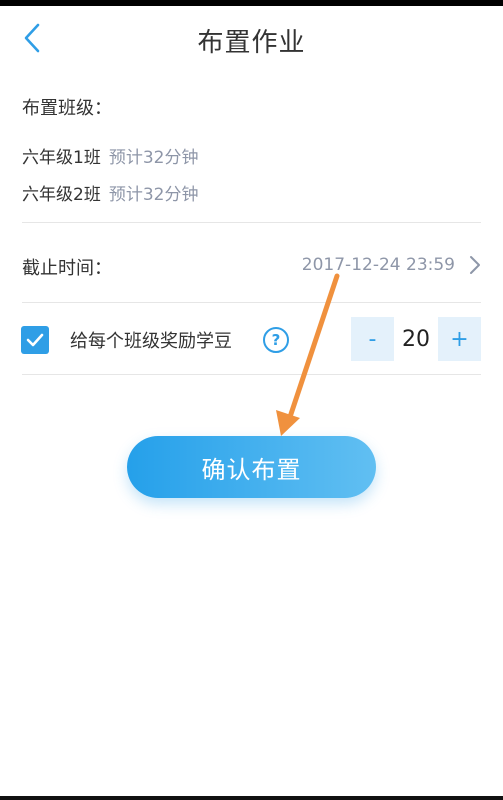  What do you see at coordinates (67, 268) in the screenshot?
I see `deadline-label: 截止时间：` at bounding box center [67, 268].